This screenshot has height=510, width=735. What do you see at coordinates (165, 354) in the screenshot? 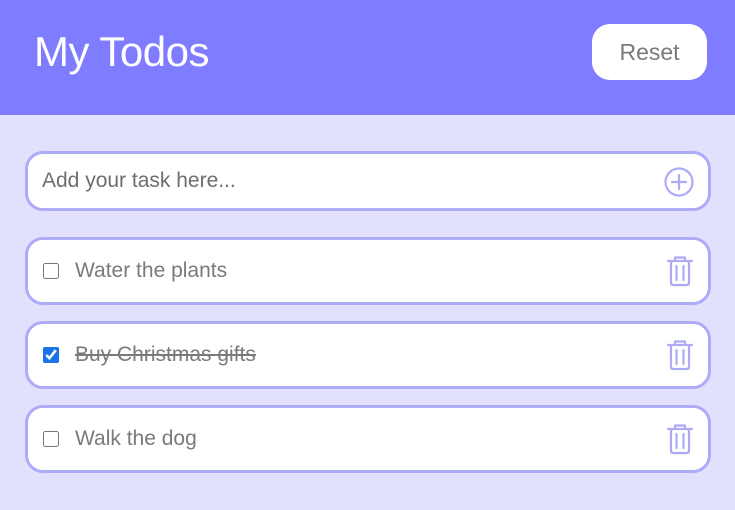
I see `todo-text: Buy Christmas gifts` at bounding box center [165, 354].